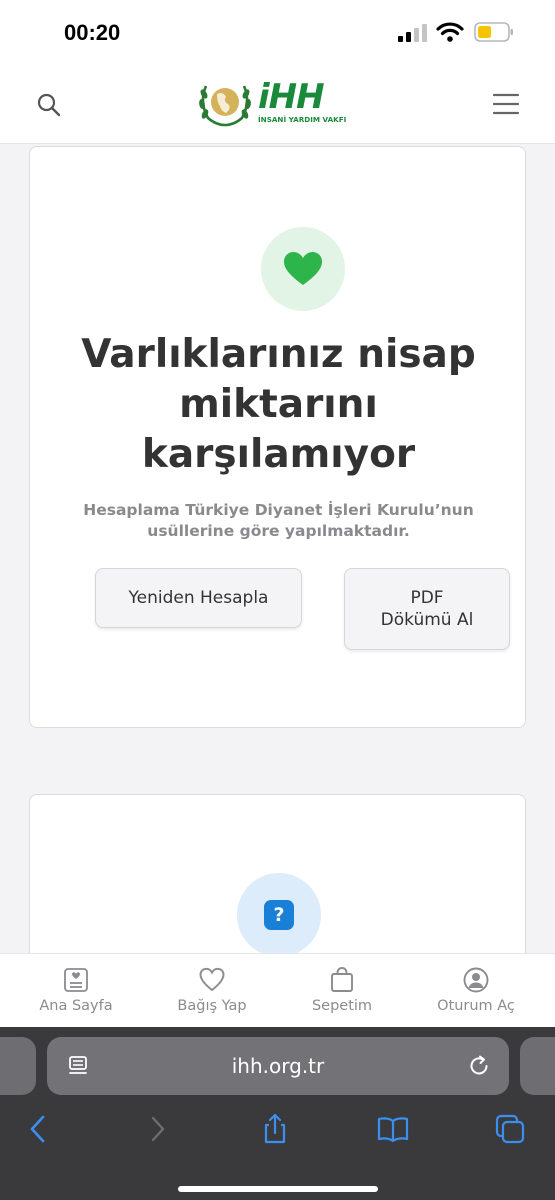 Image resolution: width=555 pixels, height=1200 pixels. I want to click on menu-icon, so click(506, 104).